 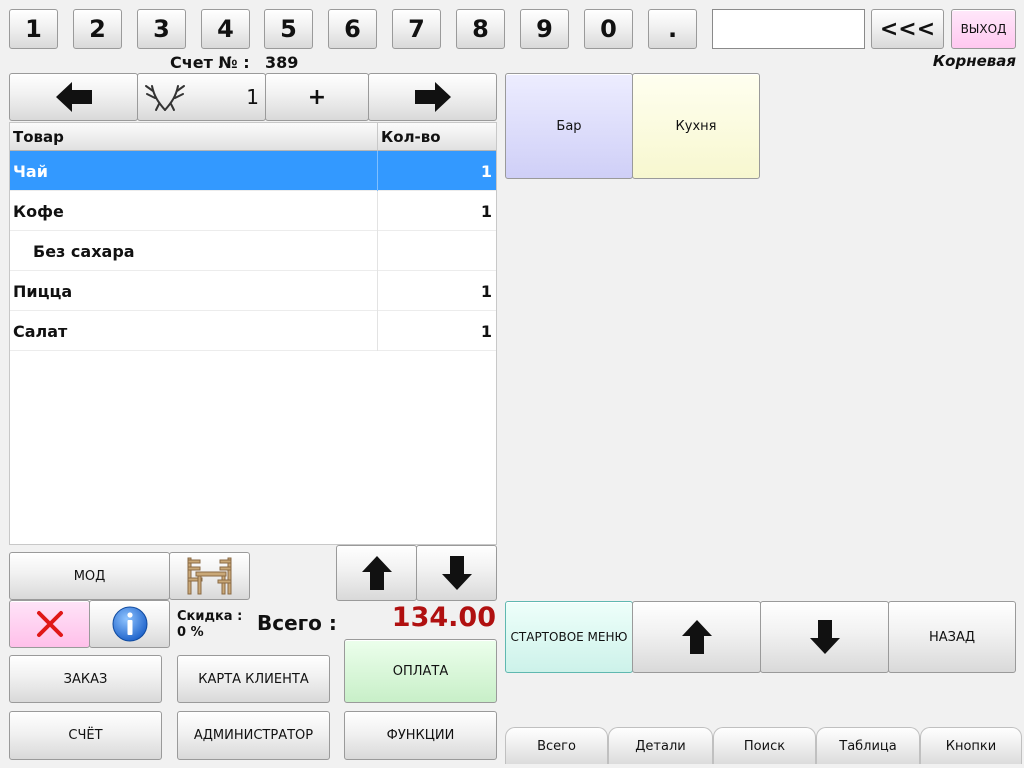 What do you see at coordinates (971, 745) in the screenshot?
I see `tab-buttons: Кнопки` at bounding box center [971, 745].